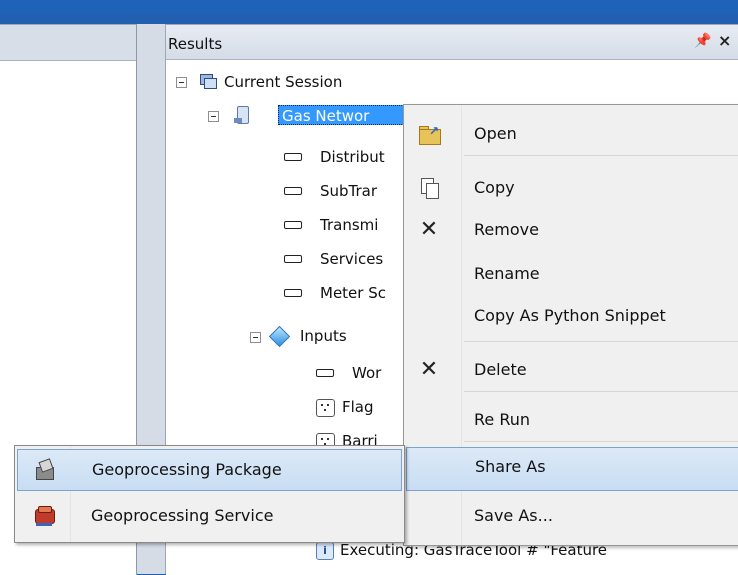  I want to click on tree-item-current-session: Current Session, so click(326, 82).